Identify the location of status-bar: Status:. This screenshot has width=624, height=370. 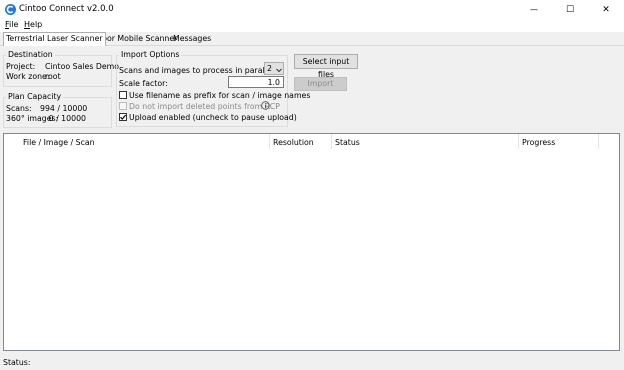
(312, 361).